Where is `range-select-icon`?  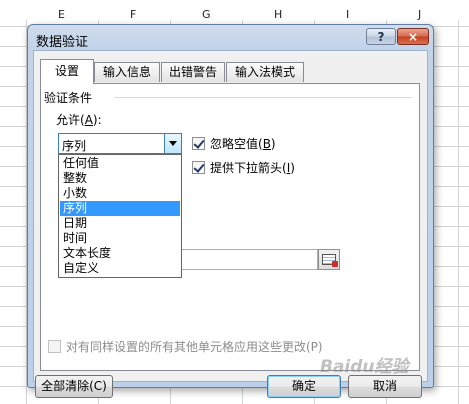
range-select-icon is located at coordinates (330, 260).